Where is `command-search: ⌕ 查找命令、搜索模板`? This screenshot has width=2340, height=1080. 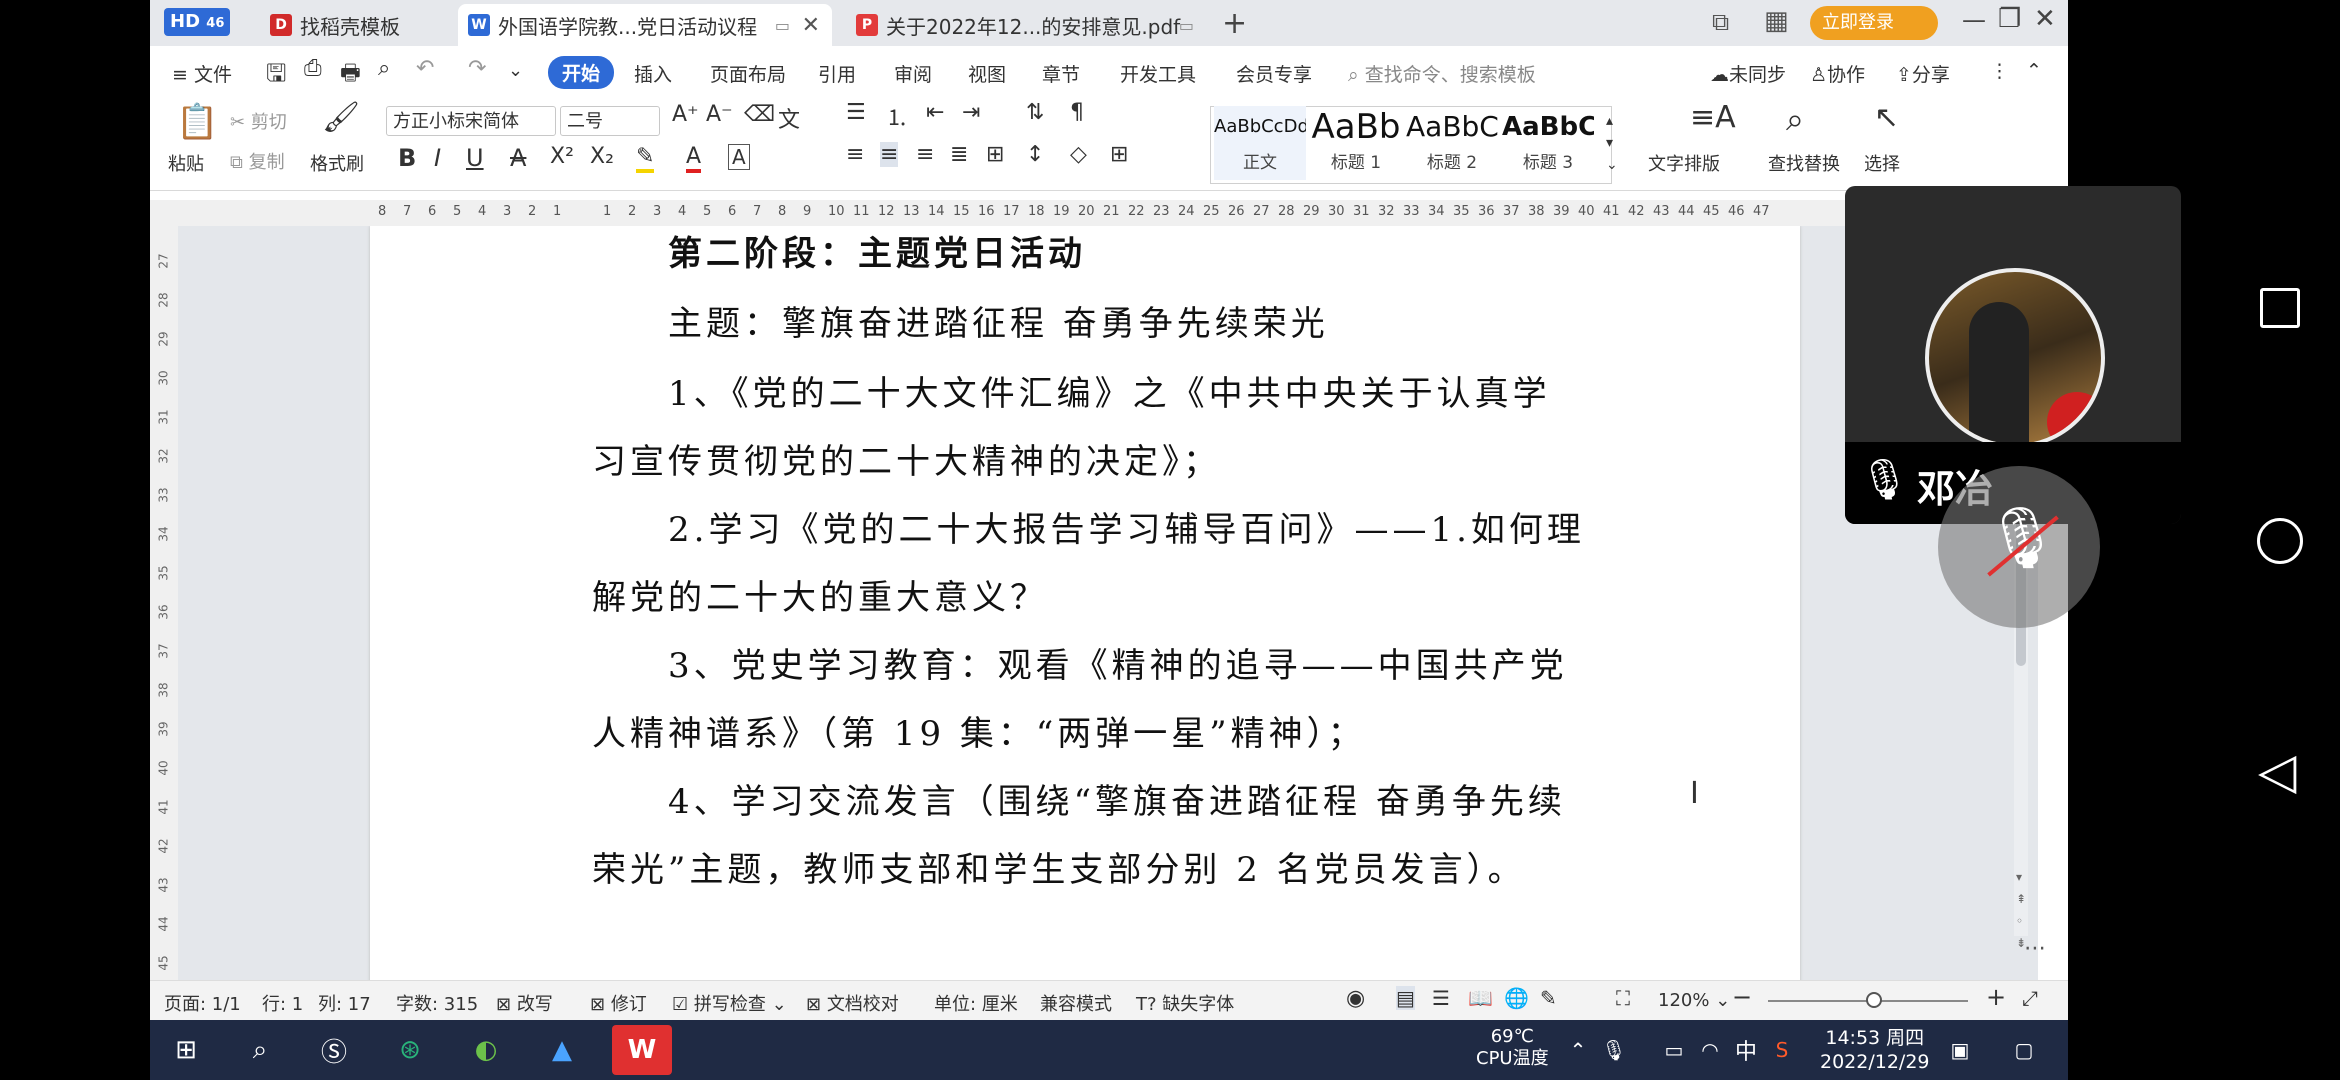
command-search: ⌕ 查找命令、搜索模板 is located at coordinates (1442, 73).